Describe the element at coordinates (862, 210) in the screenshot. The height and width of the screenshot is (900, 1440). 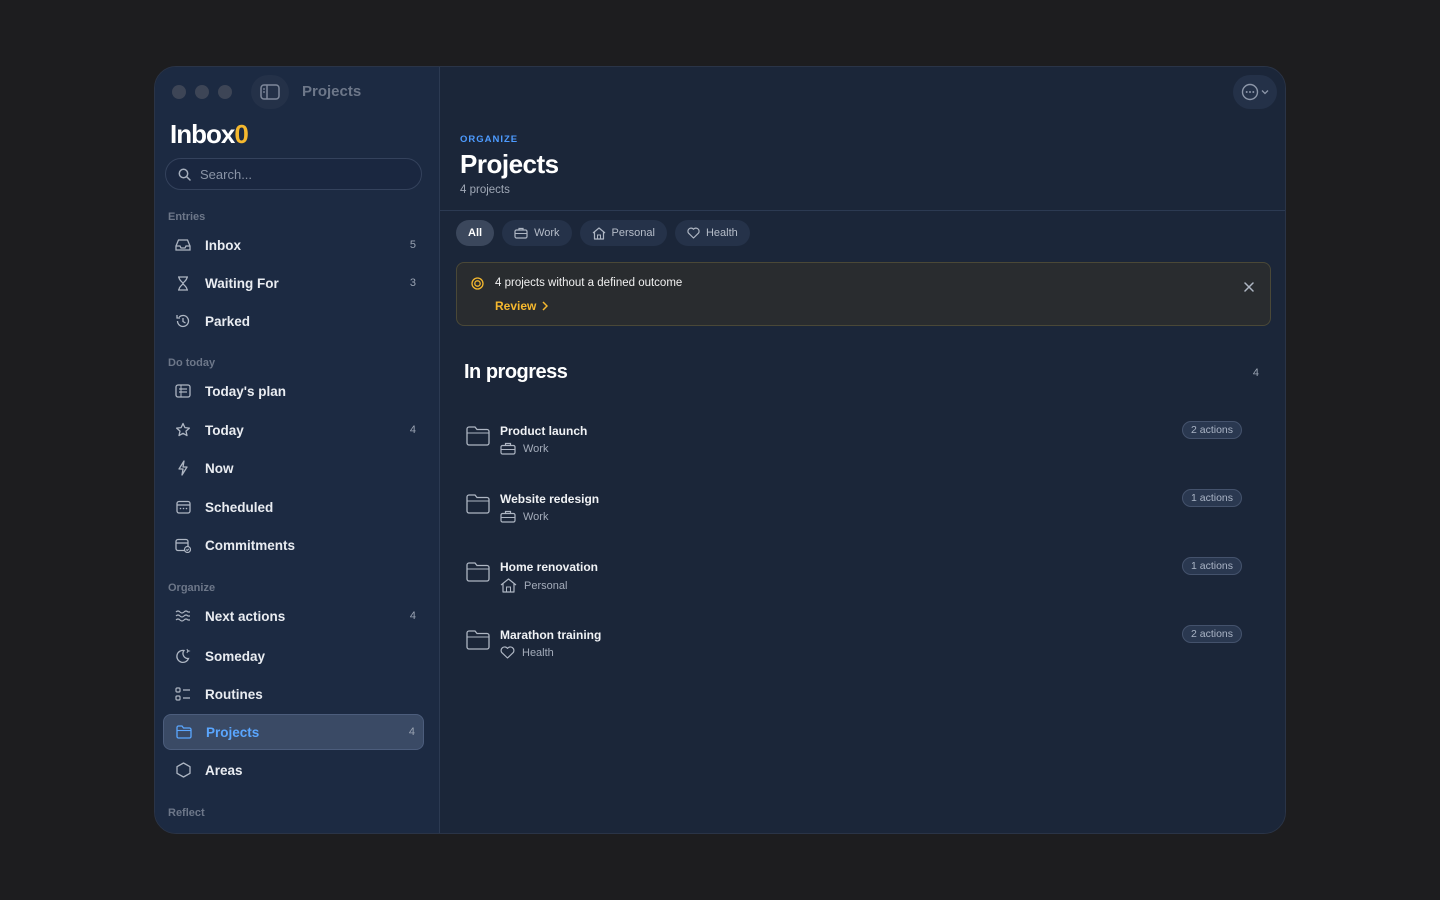
I see `header-divider` at that location.